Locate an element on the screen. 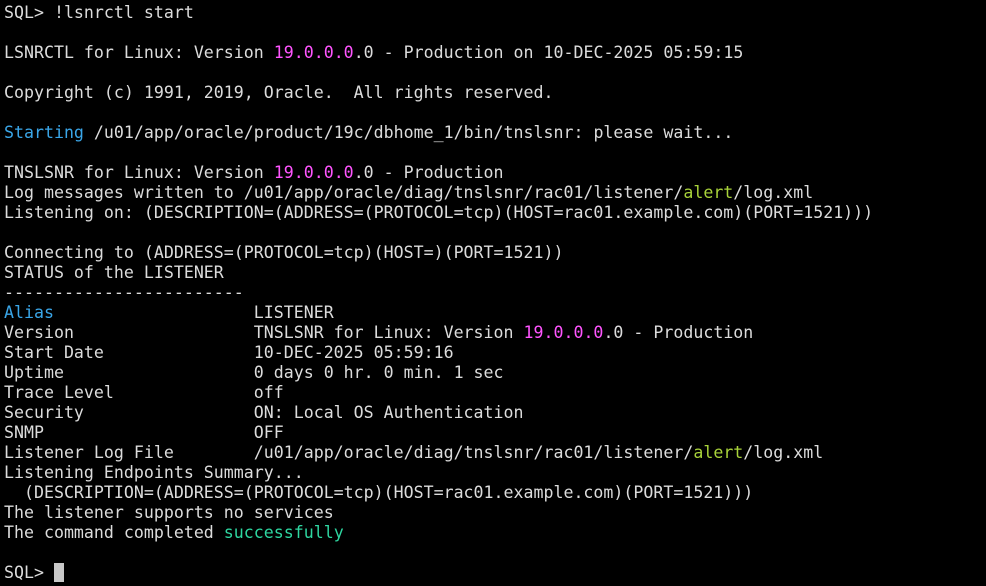  output-text-segment: Uptime 0 days 0 hr. 0 min. 1 sec is located at coordinates (254, 372).